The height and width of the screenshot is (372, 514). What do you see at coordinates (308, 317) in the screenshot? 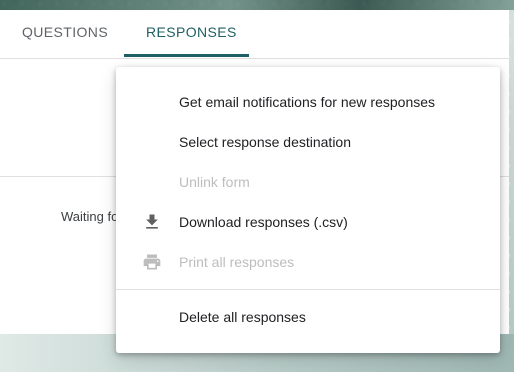
I see `menu-item-delete-all: Delete all responses` at bounding box center [308, 317].